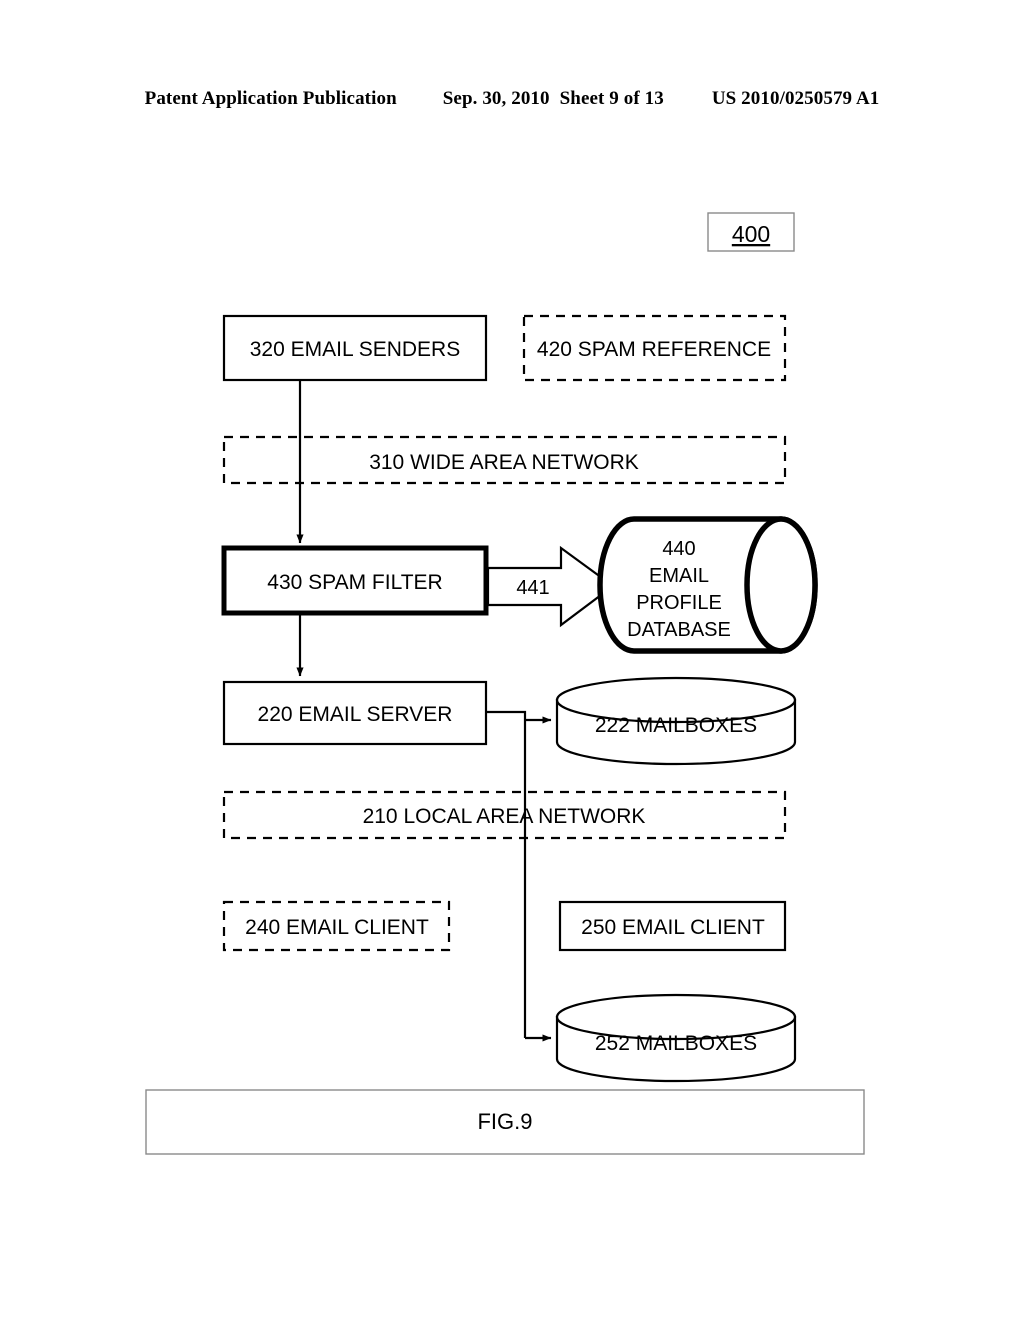 The height and width of the screenshot is (1320, 1024). I want to click on node-spam-filter: 430 SPAM FILTER, so click(355, 580).